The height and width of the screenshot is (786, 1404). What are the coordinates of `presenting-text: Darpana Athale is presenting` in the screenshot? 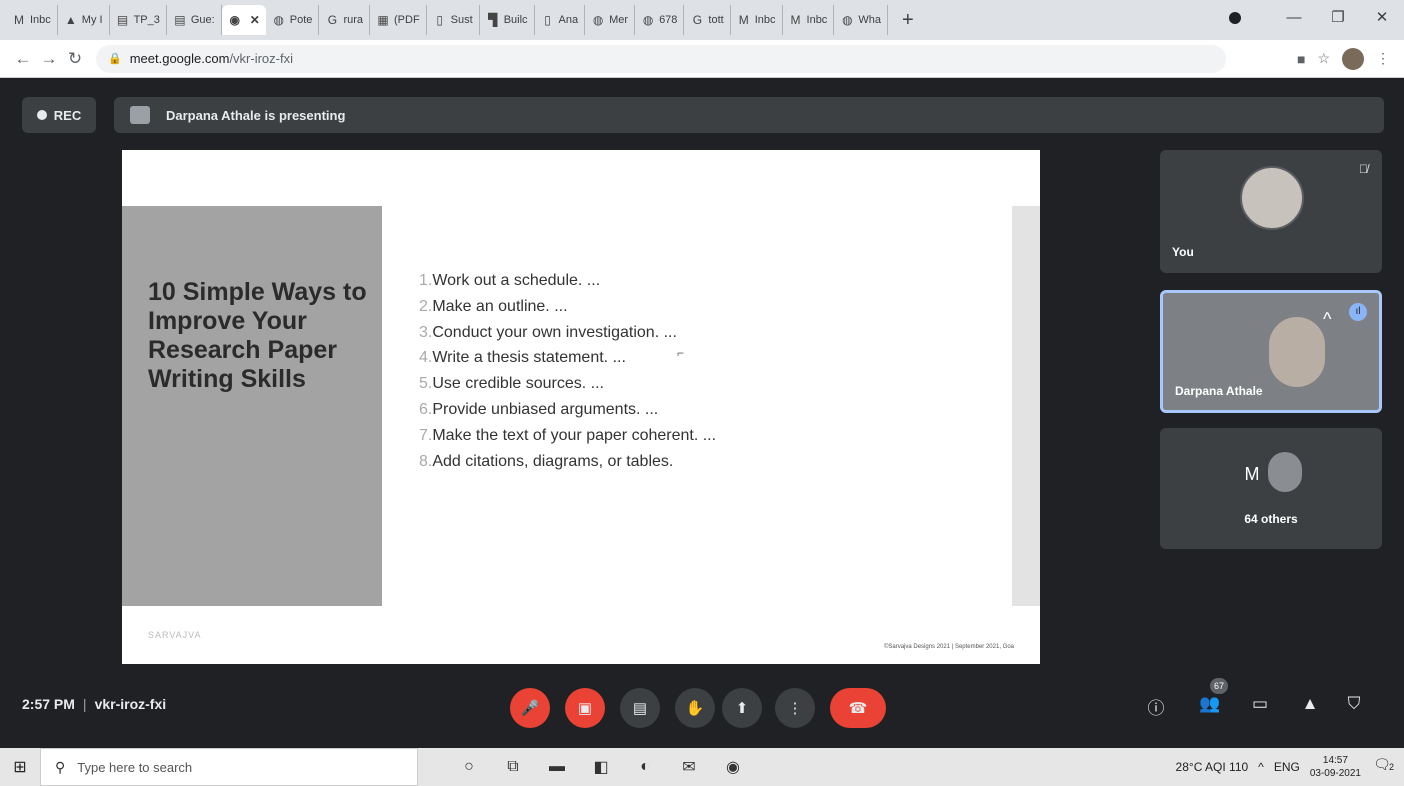 It's located at (256, 115).